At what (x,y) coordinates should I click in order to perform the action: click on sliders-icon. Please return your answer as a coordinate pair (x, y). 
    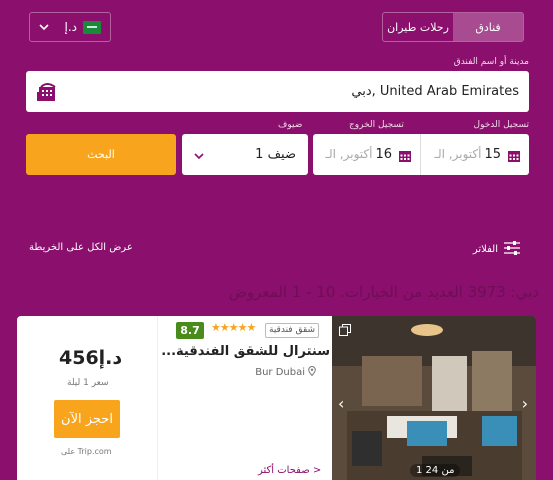
    Looking at the image, I should click on (512, 249).